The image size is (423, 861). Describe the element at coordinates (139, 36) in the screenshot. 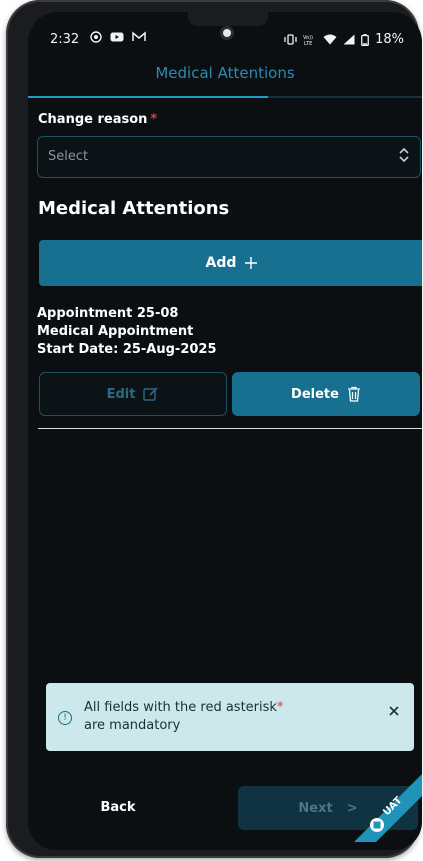

I see `gmail-icon` at that location.